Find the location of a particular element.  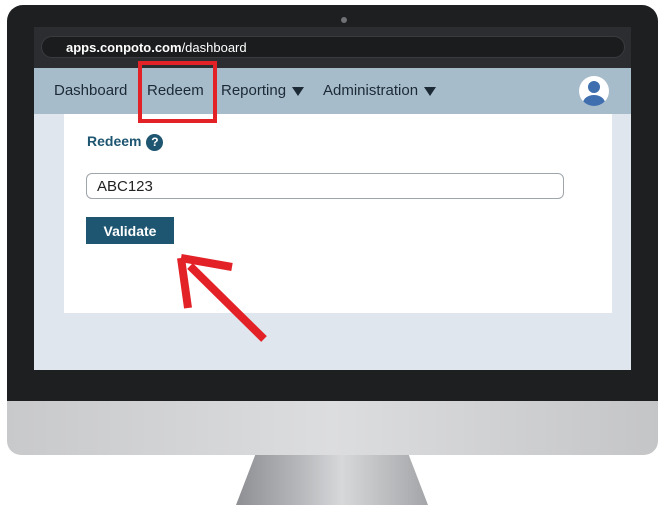

url-host: apps.conpoto.com is located at coordinates (124, 47).